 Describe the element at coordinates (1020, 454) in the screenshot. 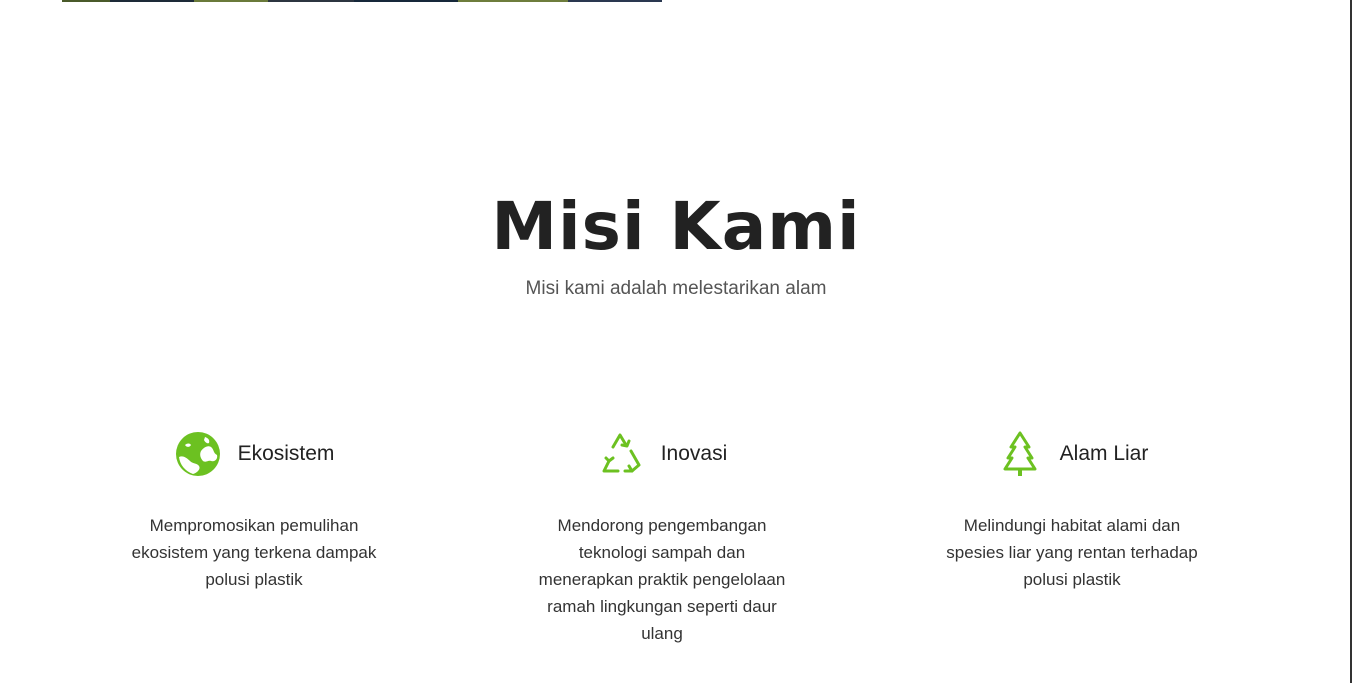

I see `tree-icon` at that location.